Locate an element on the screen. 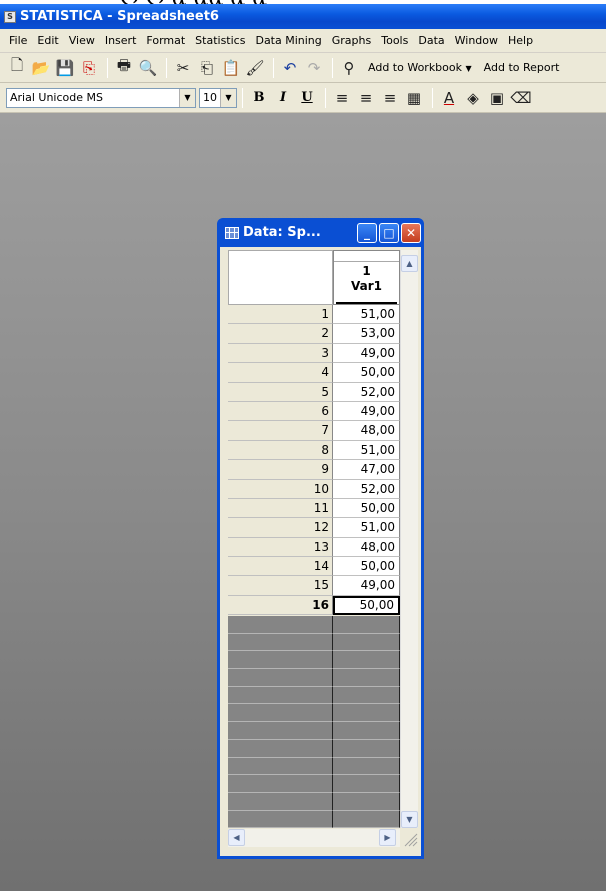  scroll-right-icon: ▶ is located at coordinates (387, 837).